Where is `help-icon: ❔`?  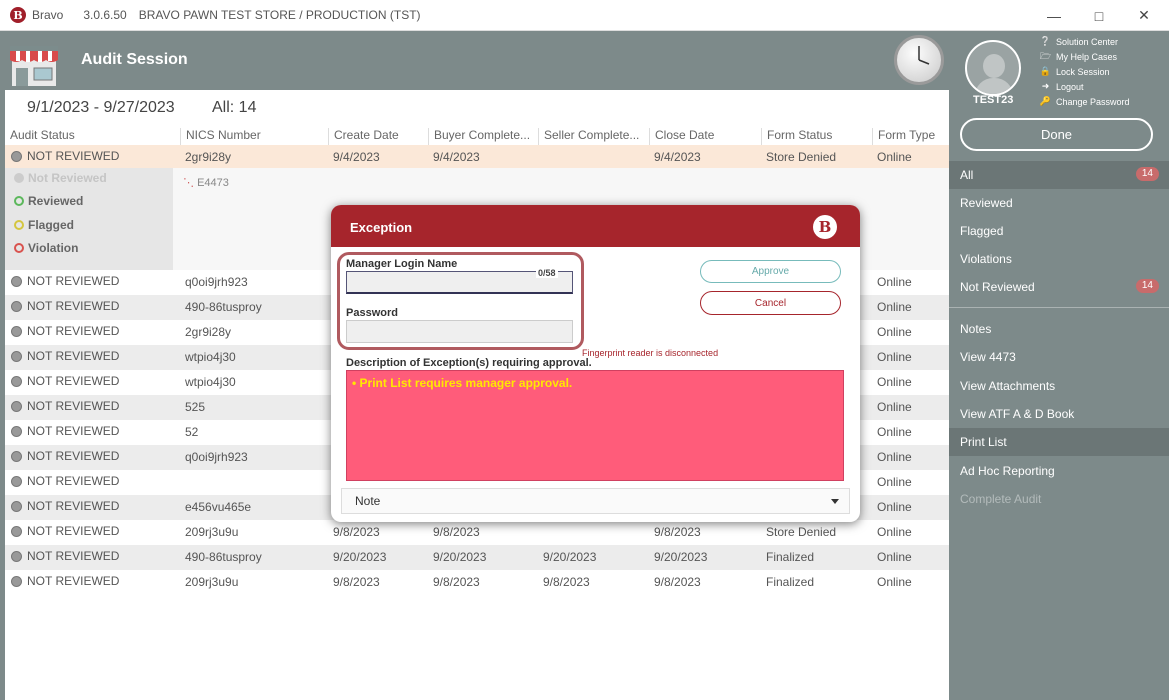 help-icon: ❔ is located at coordinates (1045, 41).